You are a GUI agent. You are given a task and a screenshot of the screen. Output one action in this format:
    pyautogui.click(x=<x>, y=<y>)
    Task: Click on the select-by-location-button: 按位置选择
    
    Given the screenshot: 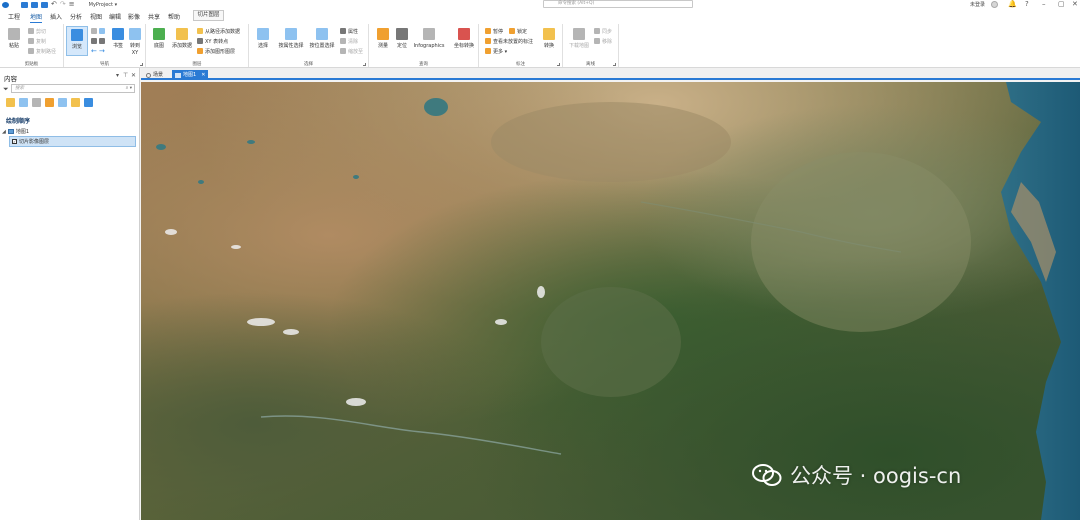 What is the action you would take?
    pyautogui.click(x=322, y=41)
    